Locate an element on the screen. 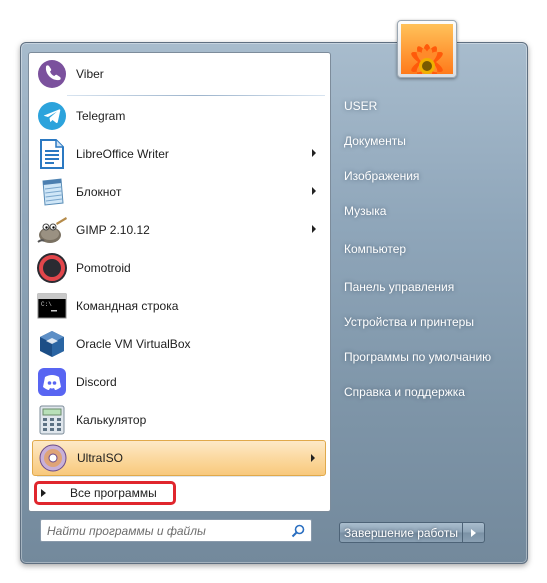 The height and width of the screenshot is (583, 547). user-avatar is located at coordinates (427, 49).